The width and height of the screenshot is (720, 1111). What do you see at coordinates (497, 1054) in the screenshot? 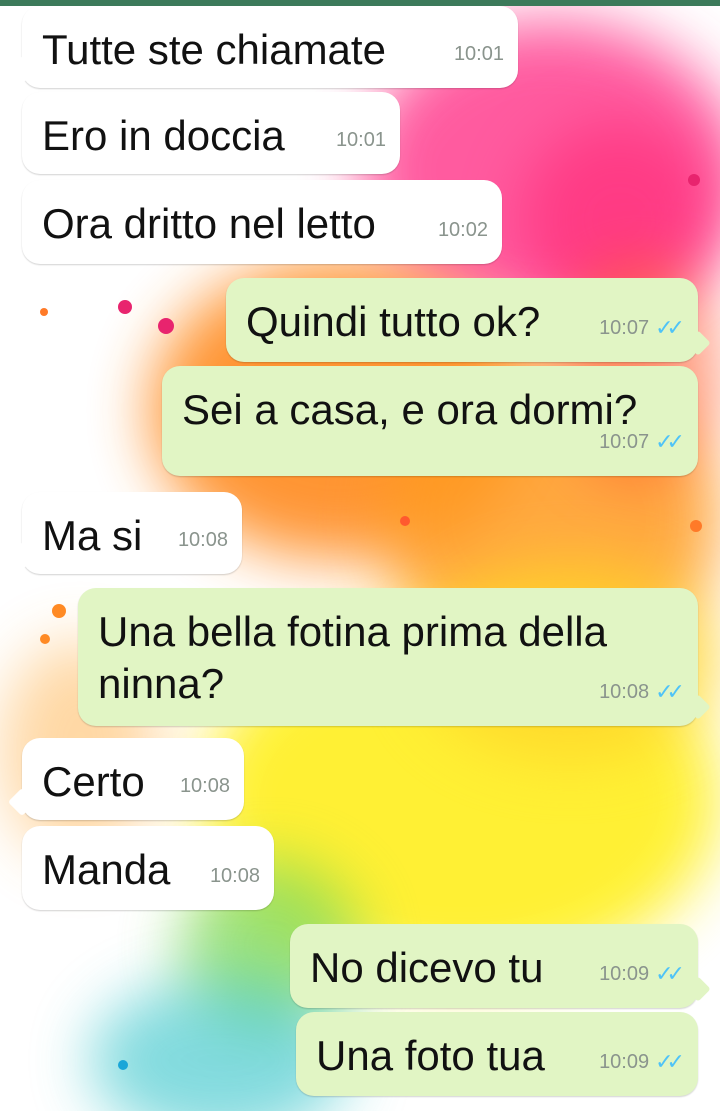
I see `message-bubble-outgoing: Una foto tua 10:09 ✓✓` at bounding box center [497, 1054].